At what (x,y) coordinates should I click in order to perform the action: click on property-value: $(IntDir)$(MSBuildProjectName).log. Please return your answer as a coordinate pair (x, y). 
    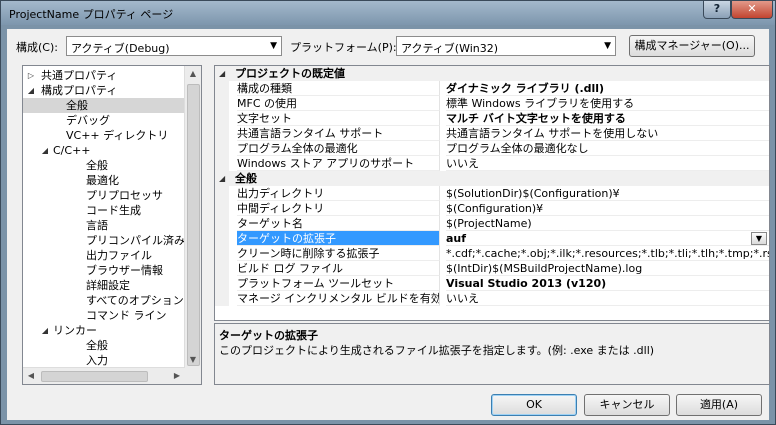
    Looking at the image, I should click on (607, 268).